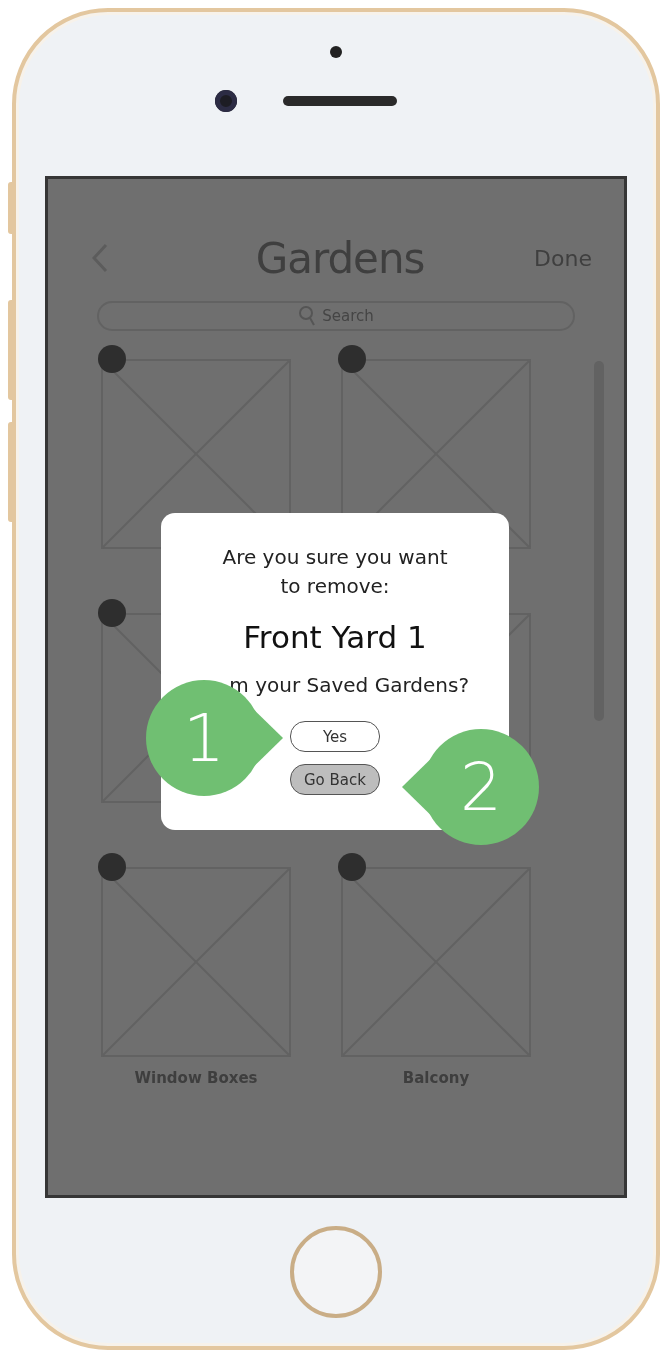  What do you see at coordinates (226, 101) in the screenshot?
I see `camera-icon` at bounding box center [226, 101].